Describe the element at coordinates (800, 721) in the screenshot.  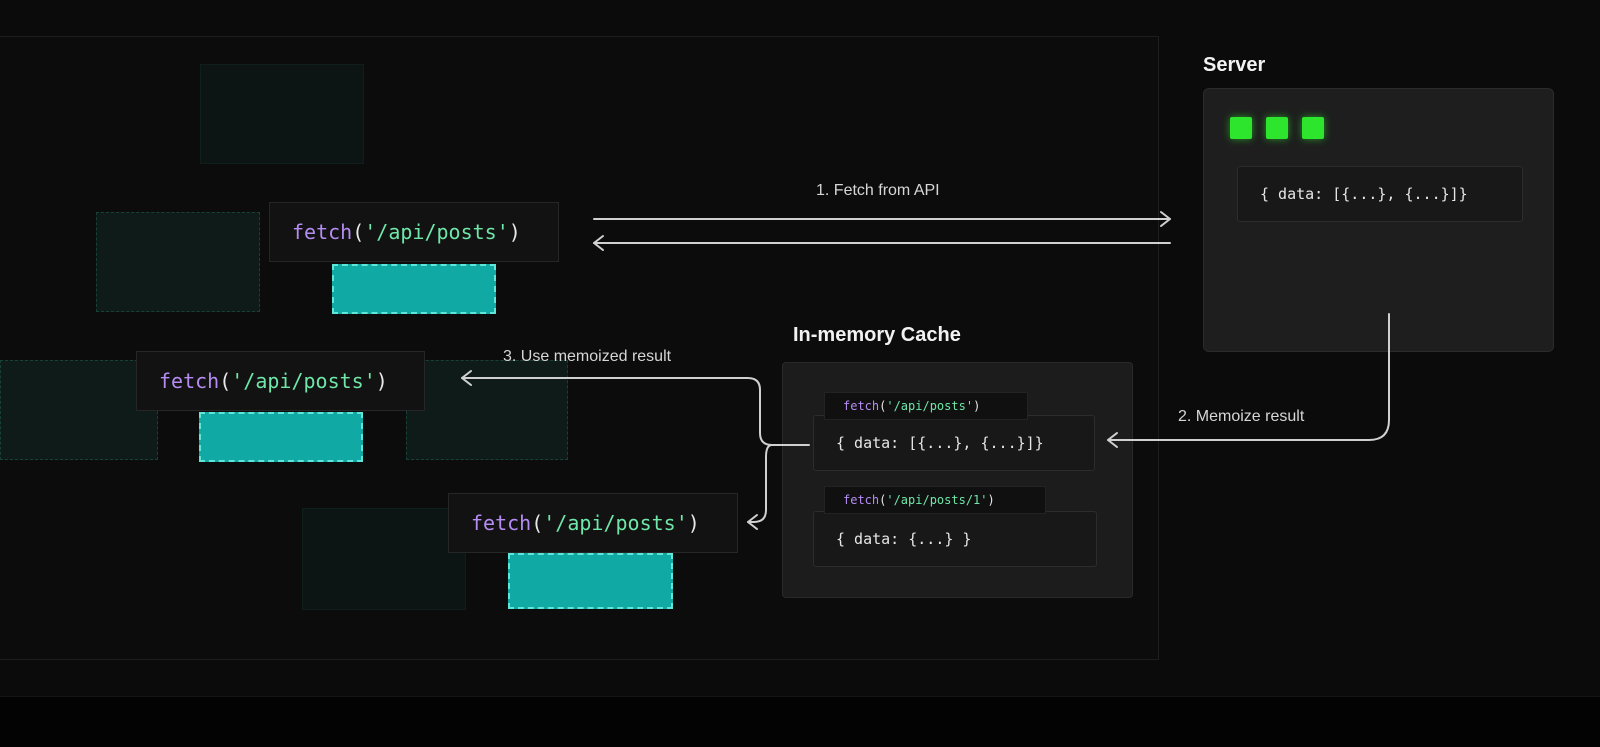
I see `bottom-band` at that location.